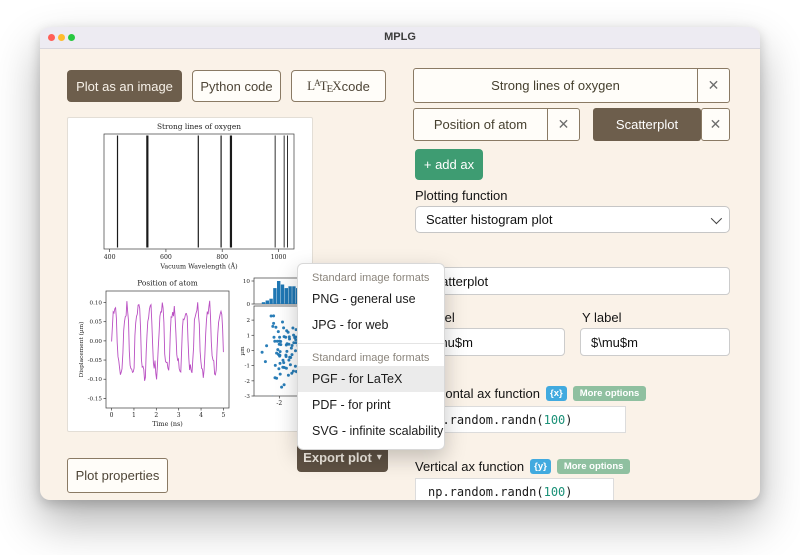  I want to click on vertical-code: np.random.randn(100), so click(500, 491).